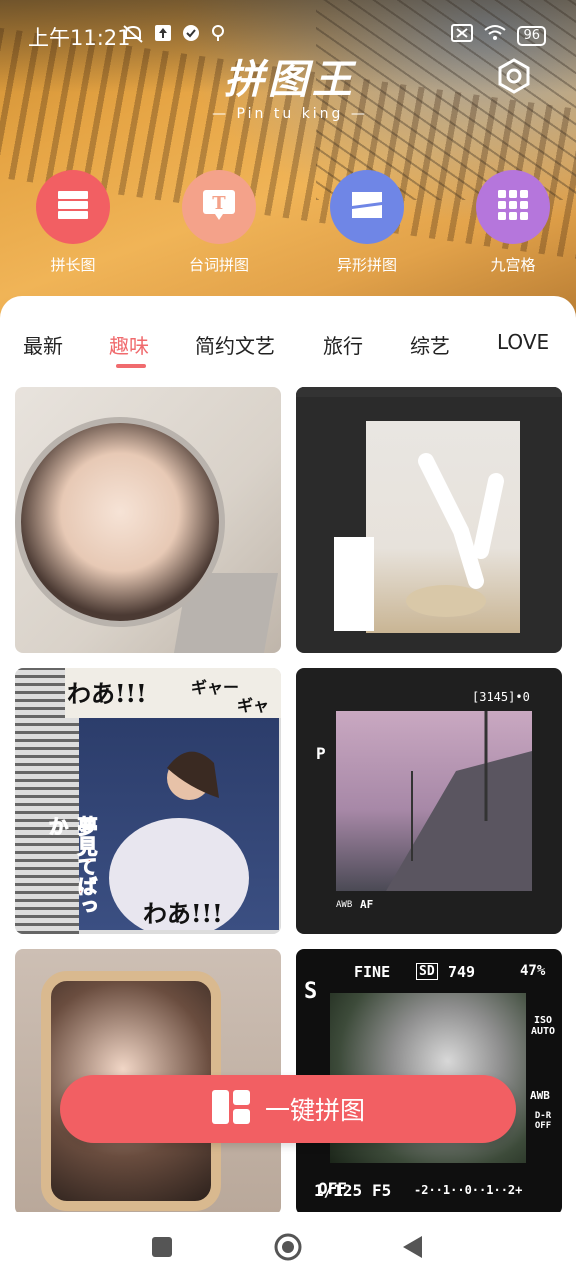  Describe the element at coordinates (430, 344) in the screenshot. I see `tab-variety: 综艺` at that location.